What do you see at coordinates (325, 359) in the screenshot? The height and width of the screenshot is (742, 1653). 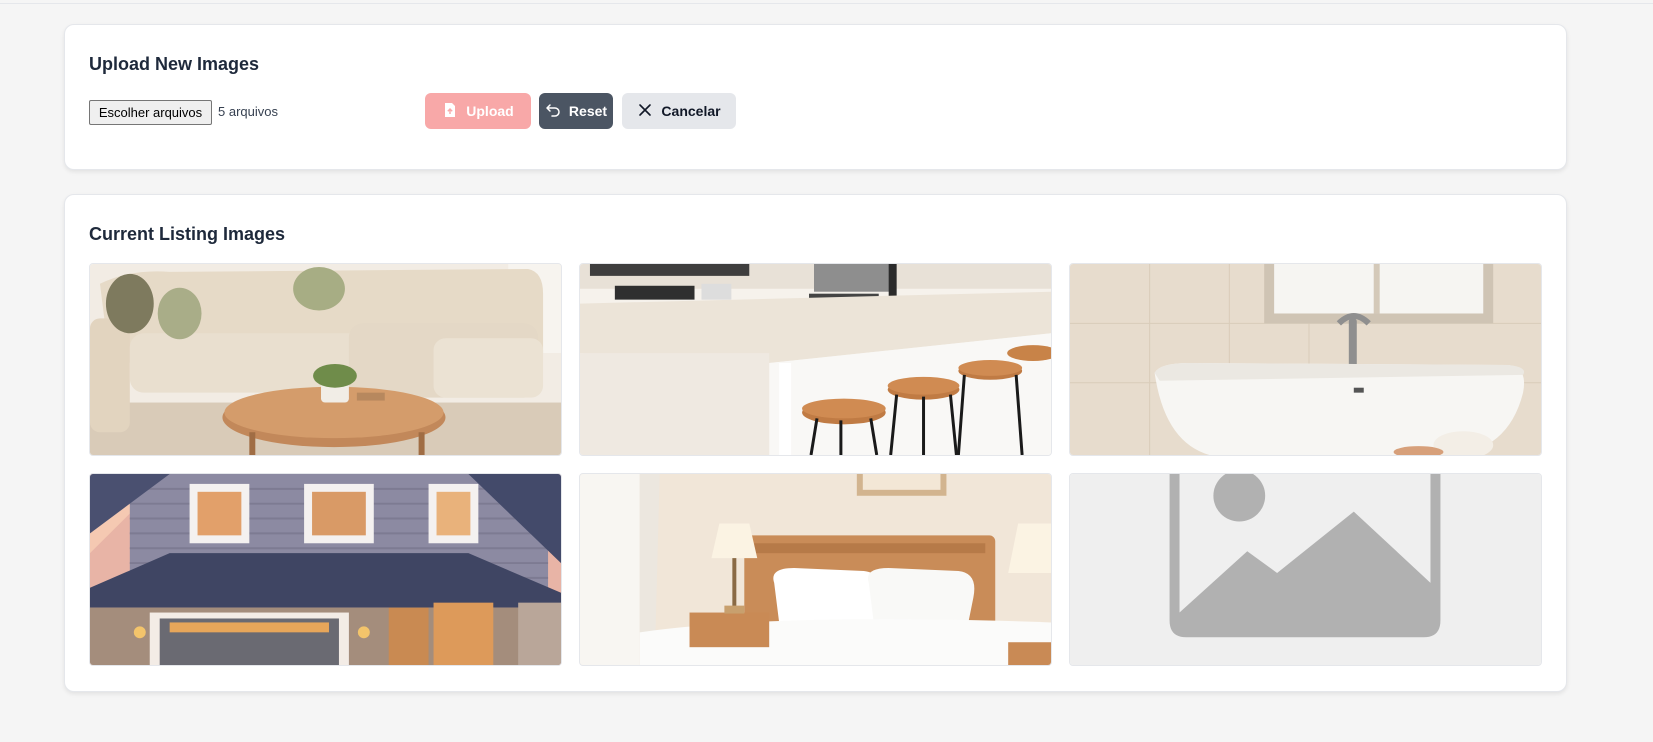 I see `listing-image-living-room` at bounding box center [325, 359].